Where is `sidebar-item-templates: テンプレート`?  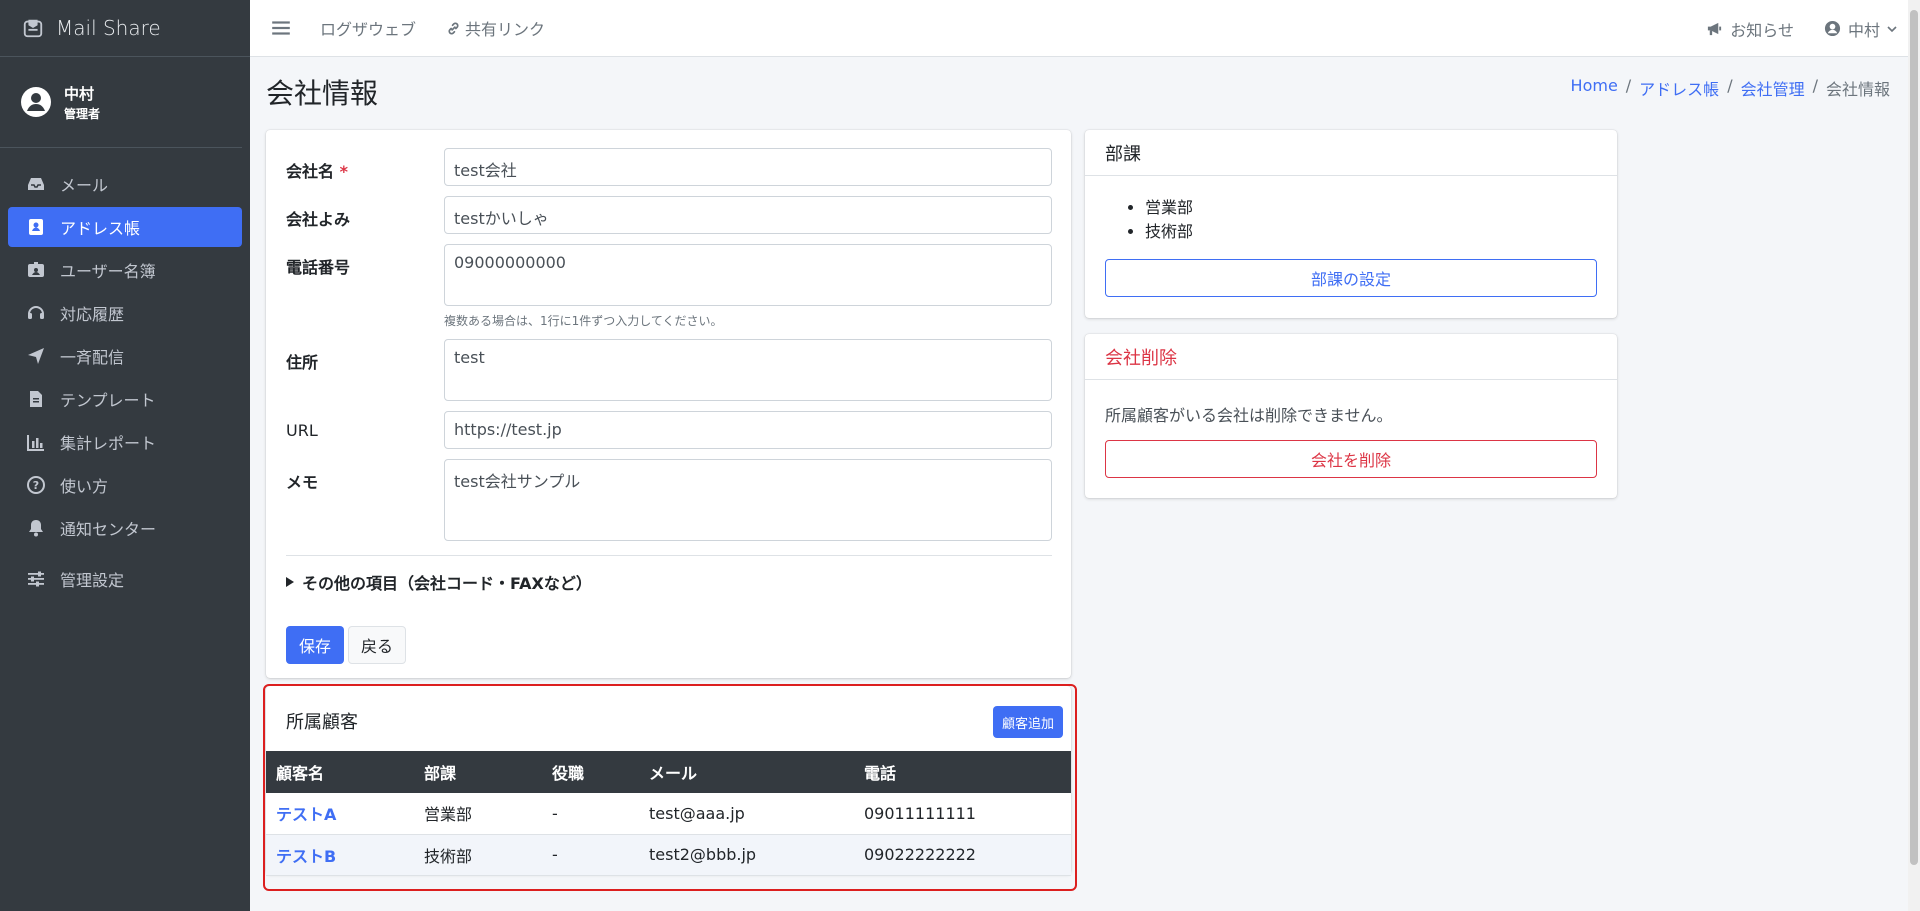
sidebar-item-templates: テンプレート is located at coordinates (125, 399).